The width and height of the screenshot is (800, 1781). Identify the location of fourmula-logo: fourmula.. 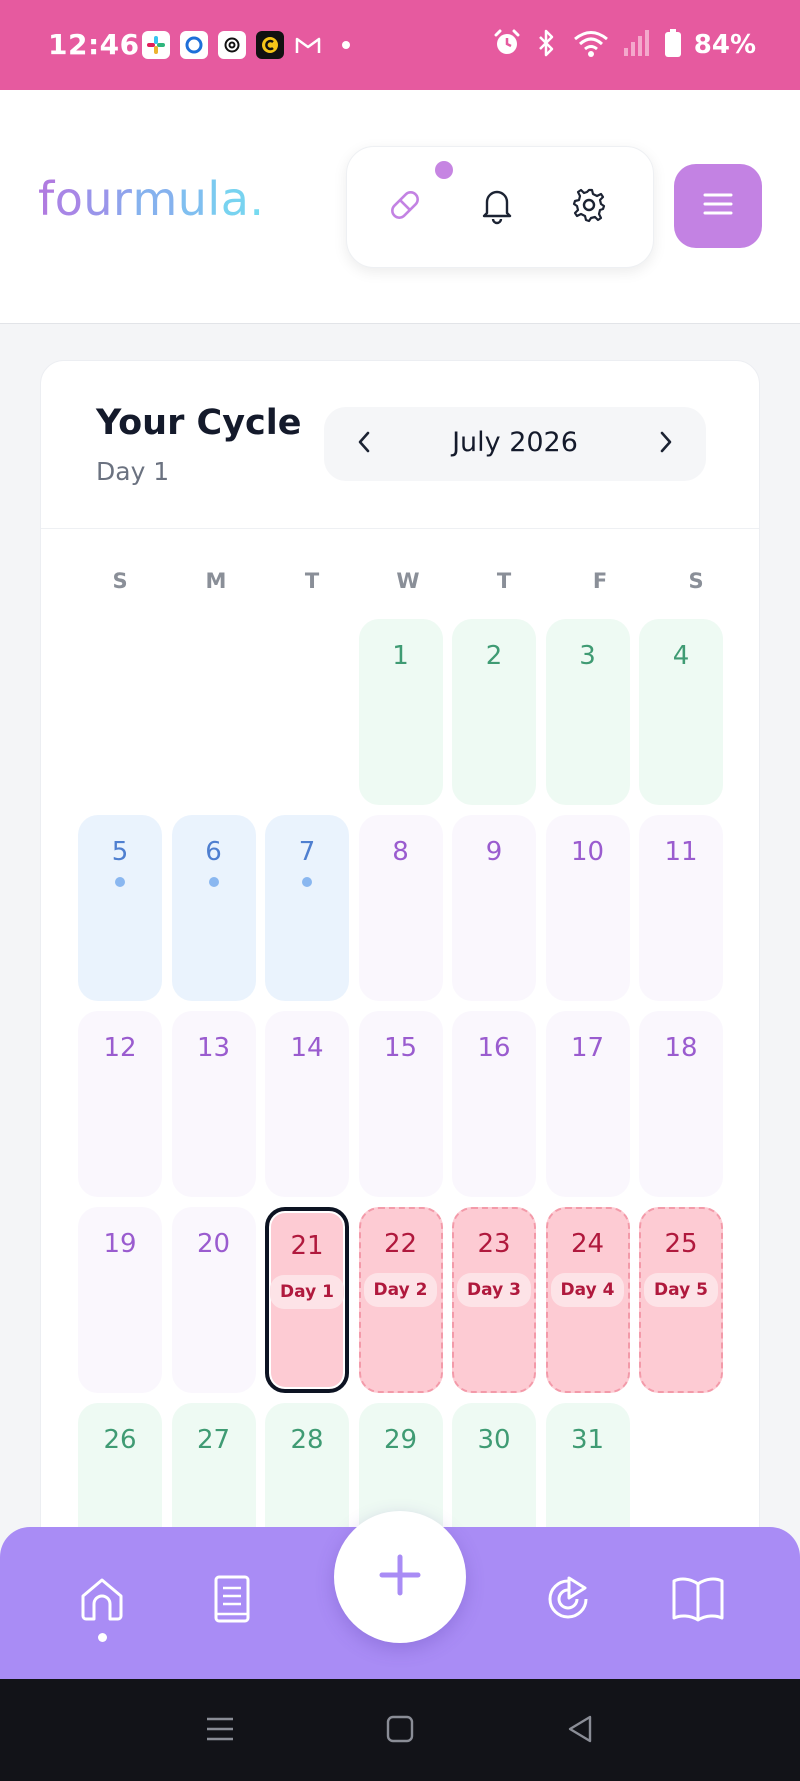
(151, 199).